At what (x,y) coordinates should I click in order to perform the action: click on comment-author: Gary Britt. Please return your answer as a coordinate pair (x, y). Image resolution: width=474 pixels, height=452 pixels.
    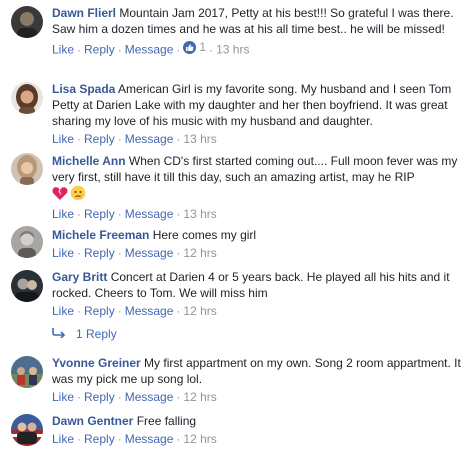
    Looking at the image, I should click on (79, 277).